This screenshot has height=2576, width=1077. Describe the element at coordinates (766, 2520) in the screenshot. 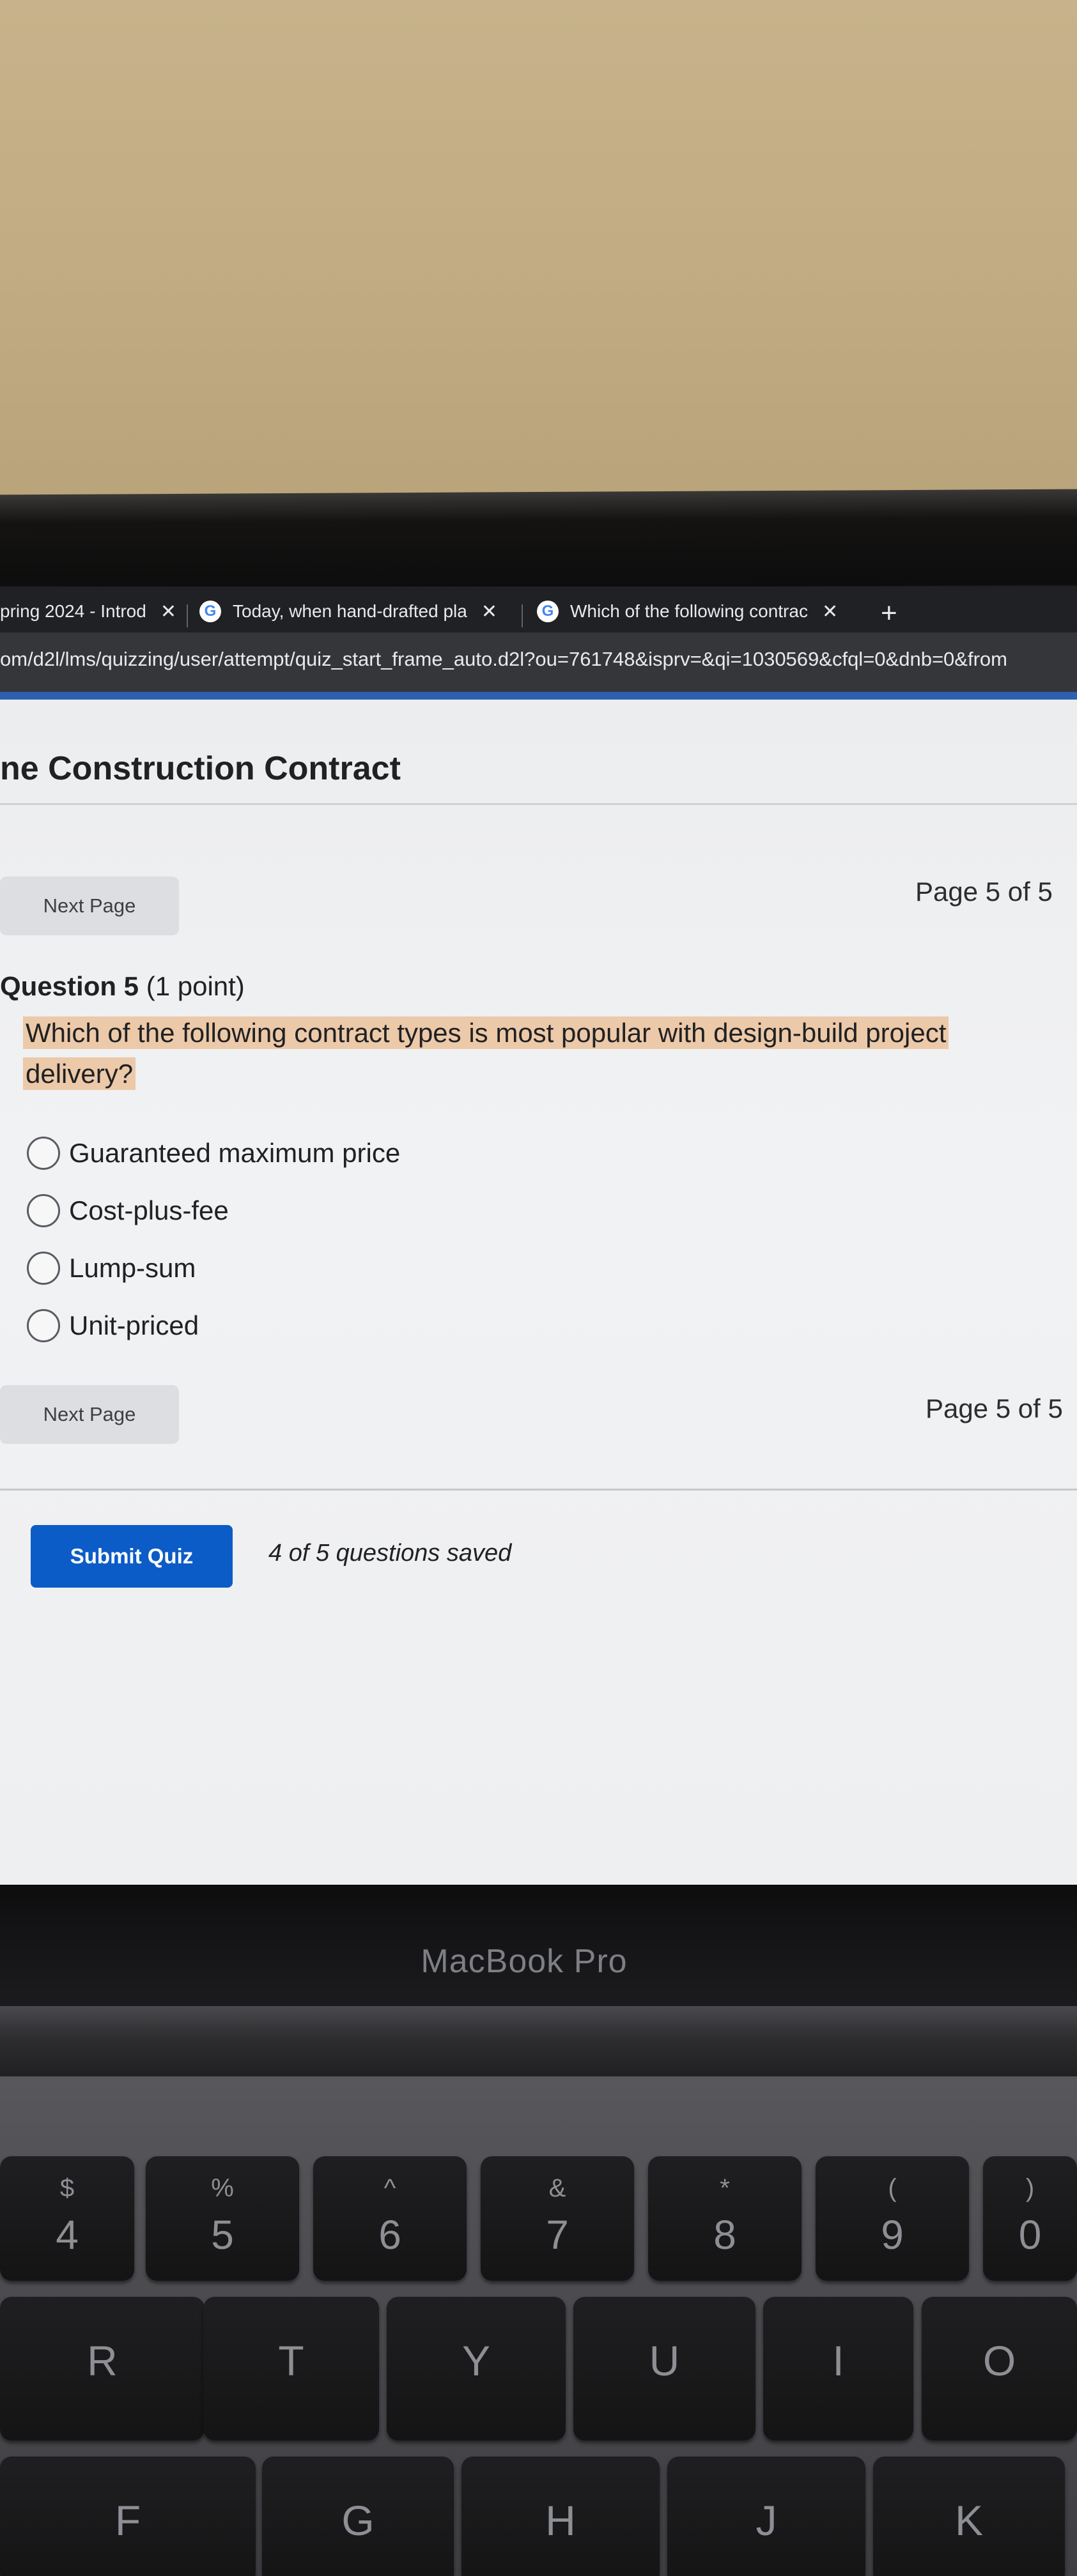

I see `key-letter: J` at that location.